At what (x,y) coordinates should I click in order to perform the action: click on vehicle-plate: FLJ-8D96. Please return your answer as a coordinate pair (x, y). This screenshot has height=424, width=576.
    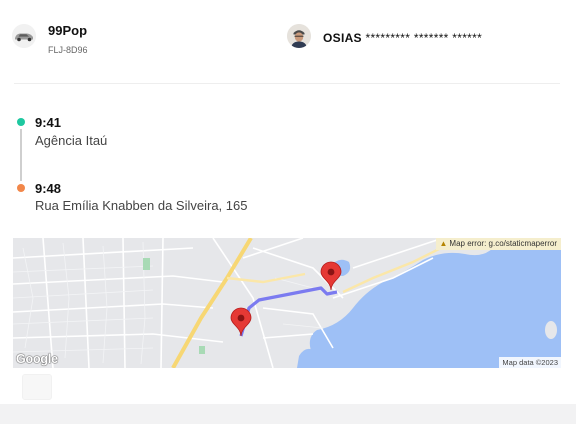
    Looking at the image, I should click on (68, 50).